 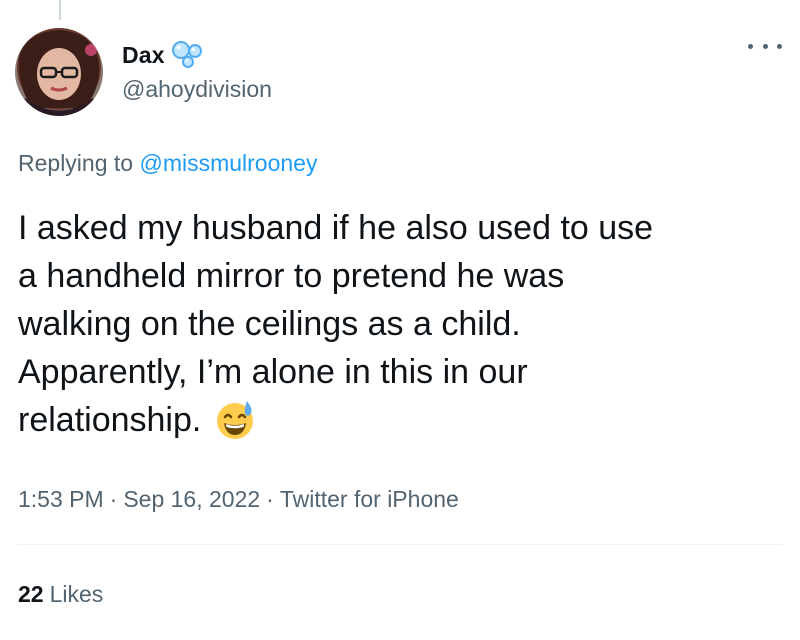 I want to click on more-options-button, so click(x=765, y=46).